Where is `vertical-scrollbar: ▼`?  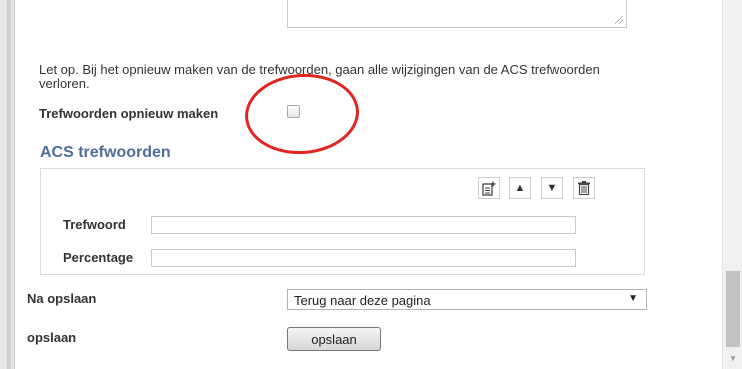
vertical-scrollbar: ▼ is located at coordinates (732, 184).